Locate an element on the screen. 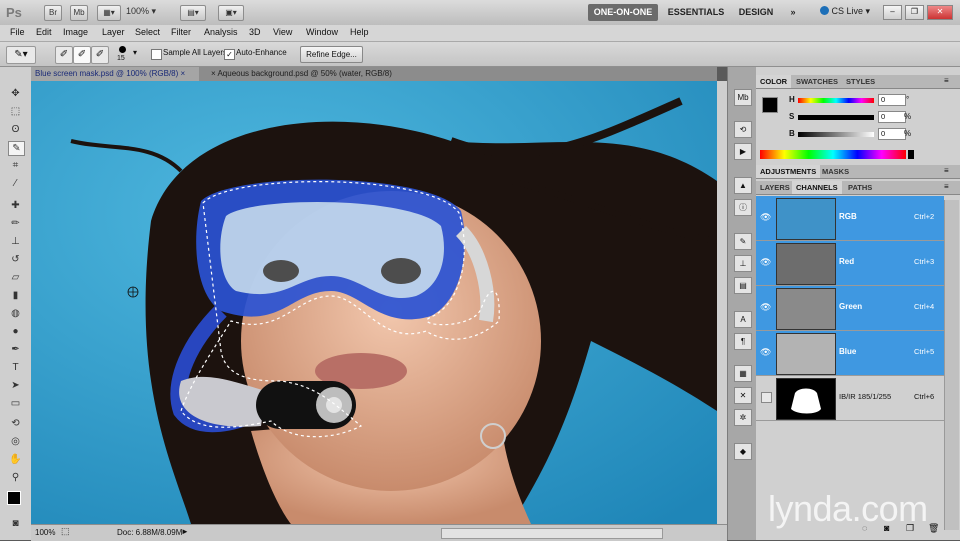  tool-presets-panel-icon: ▤ is located at coordinates (743, 285).